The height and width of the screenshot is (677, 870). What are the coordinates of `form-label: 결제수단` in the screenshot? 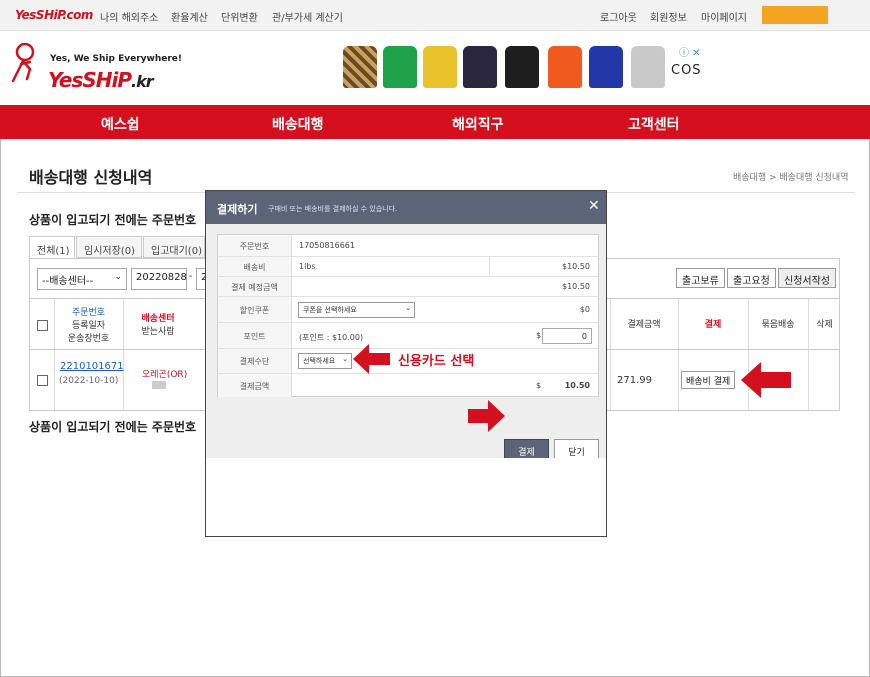 It's located at (255, 361).